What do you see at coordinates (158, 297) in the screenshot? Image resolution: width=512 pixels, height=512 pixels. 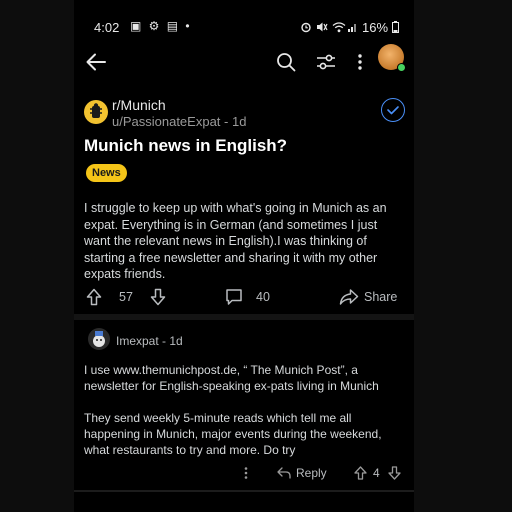 I see `downvote-icon` at bounding box center [158, 297].